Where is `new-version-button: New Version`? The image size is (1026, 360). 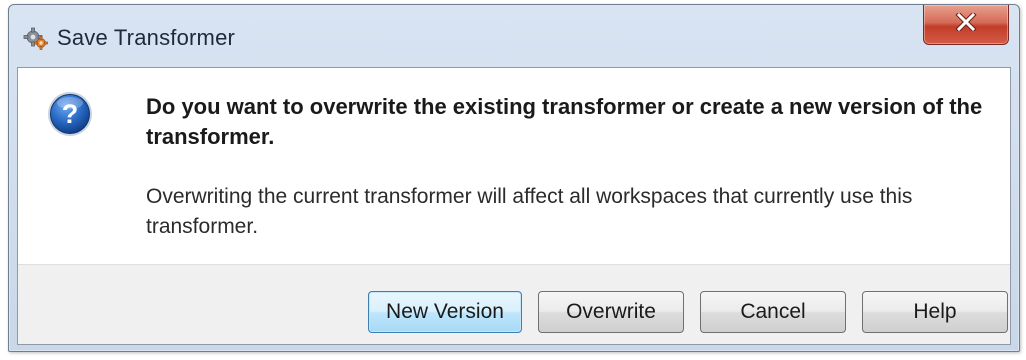 new-version-button: New Version is located at coordinates (445, 312).